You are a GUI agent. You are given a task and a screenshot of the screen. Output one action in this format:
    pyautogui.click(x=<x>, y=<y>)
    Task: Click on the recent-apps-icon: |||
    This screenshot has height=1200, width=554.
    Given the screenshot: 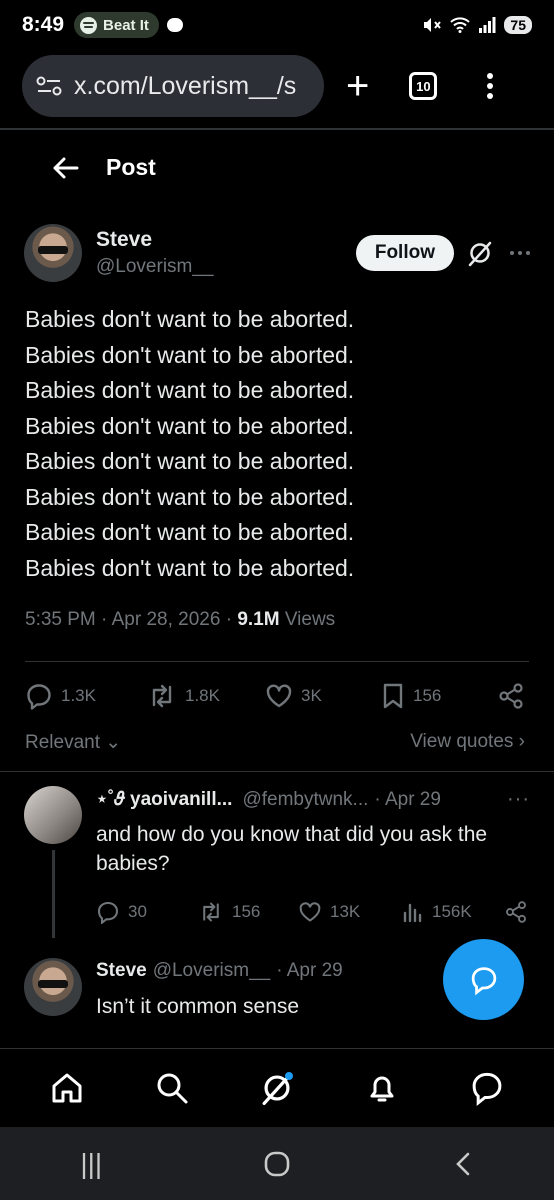 What is the action you would take?
    pyautogui.click(x=91, y=1164)
    